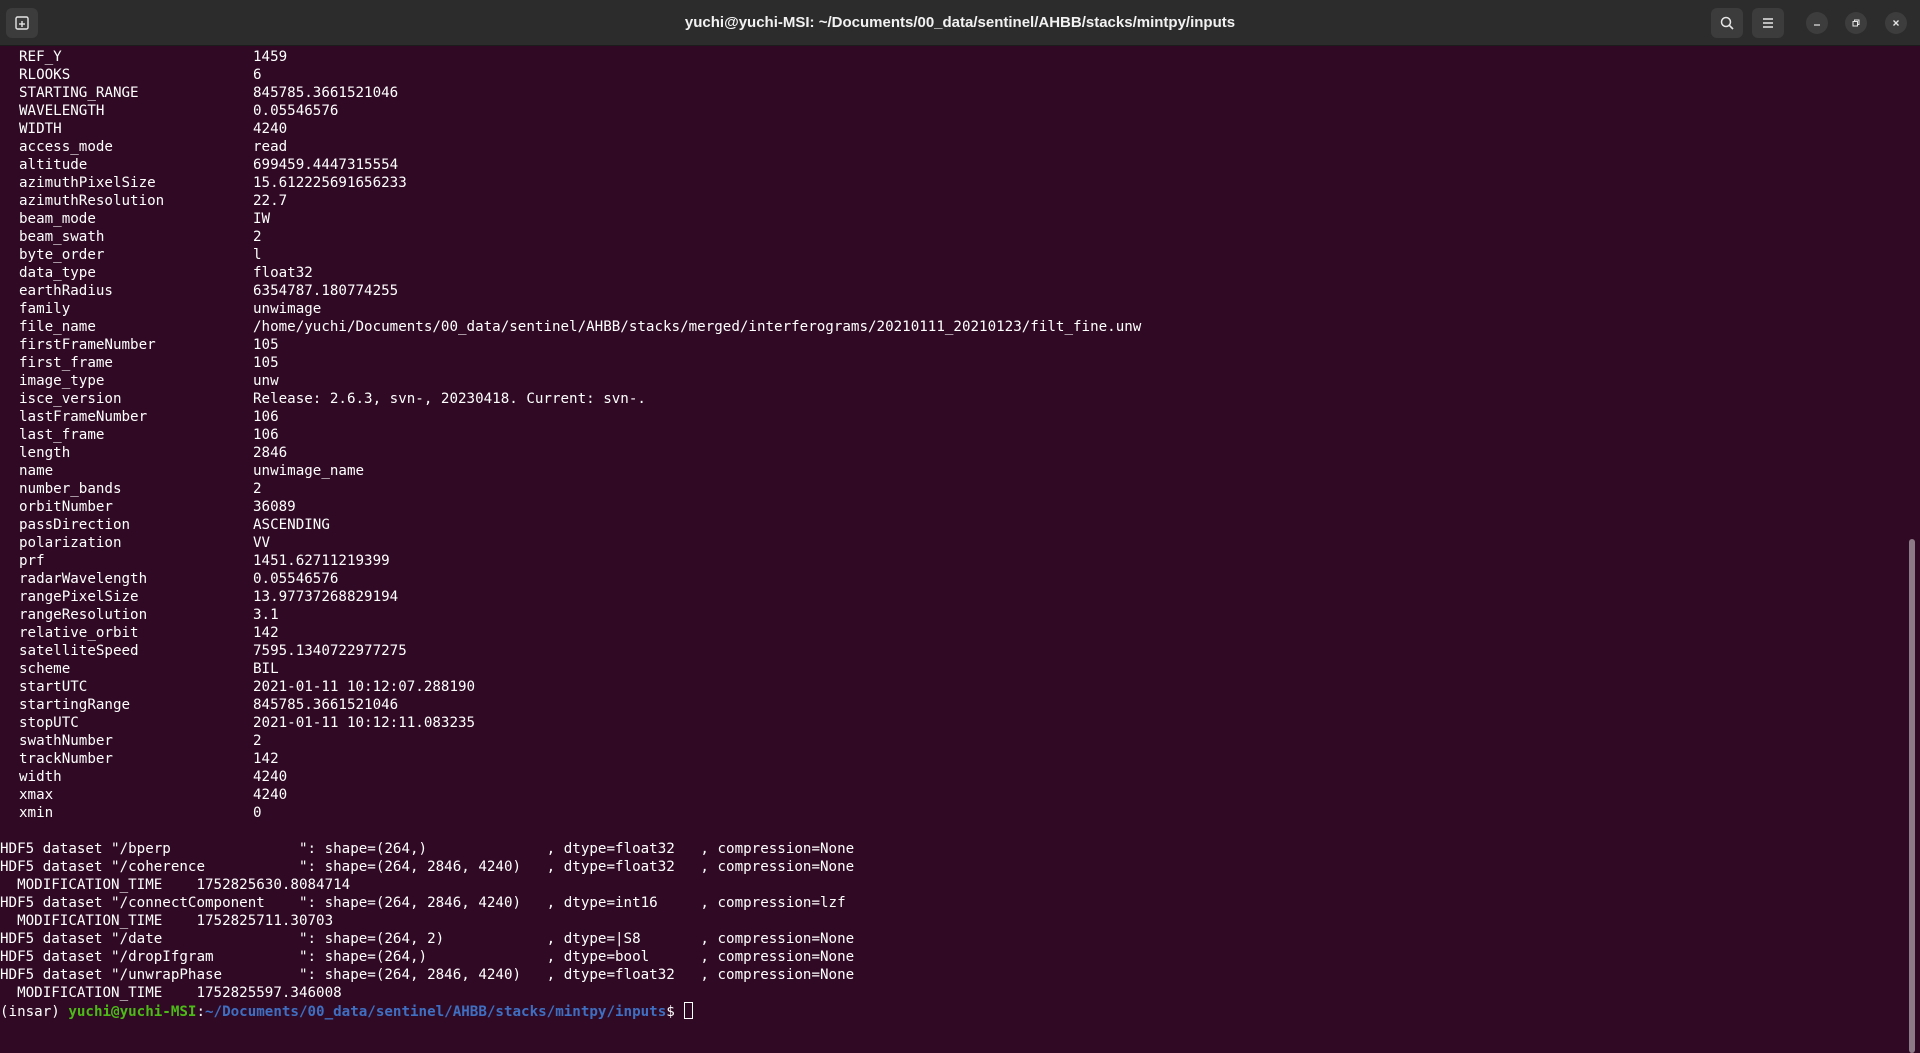 The height and width of the screenshot is (1053, 1920). Describe the element at coordinates (87, 183) in the screenshot. I see `attribute-key: azimuthPixelSize` at that location.